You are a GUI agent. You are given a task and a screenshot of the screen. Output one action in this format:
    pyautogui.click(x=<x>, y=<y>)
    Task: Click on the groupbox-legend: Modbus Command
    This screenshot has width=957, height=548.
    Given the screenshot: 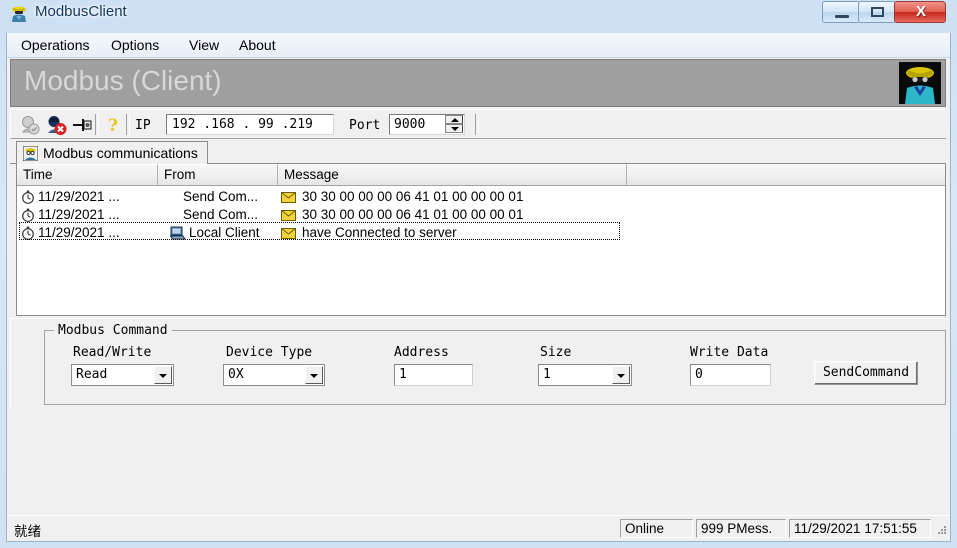 What is the action you would take?
    pyautogui.click(x=113, y=330)
    